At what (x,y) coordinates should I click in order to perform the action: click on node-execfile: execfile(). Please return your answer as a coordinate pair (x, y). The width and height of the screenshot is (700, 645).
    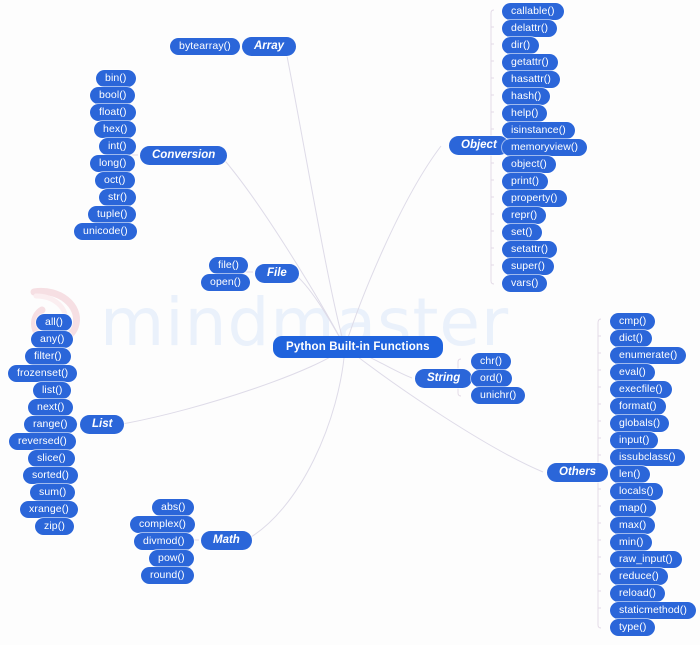
    Looking at the image, I should click on (641, 389).